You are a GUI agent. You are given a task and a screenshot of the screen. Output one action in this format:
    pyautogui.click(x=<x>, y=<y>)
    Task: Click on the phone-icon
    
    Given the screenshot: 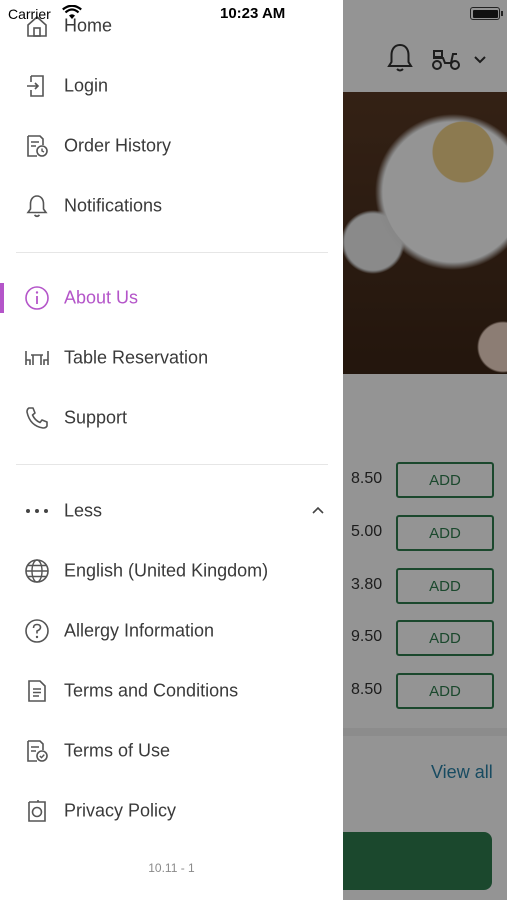 What is the action you would take?
    pyautogui.click(x=37, y=418)
    